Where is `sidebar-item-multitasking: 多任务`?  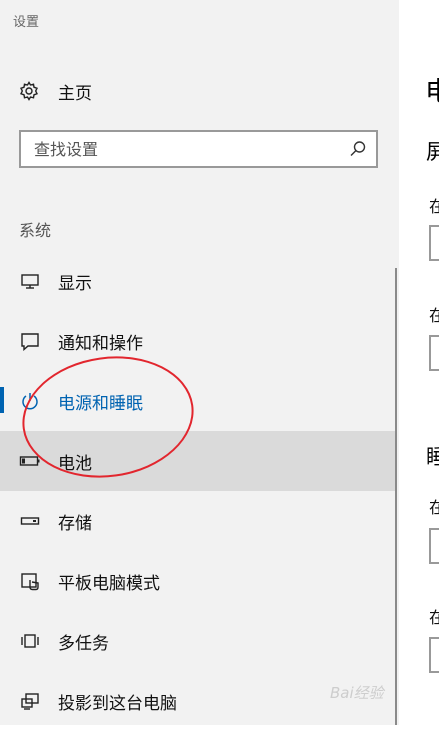 sidebar-item-multitasking: 多任务 is located at coordinates (198, 641).